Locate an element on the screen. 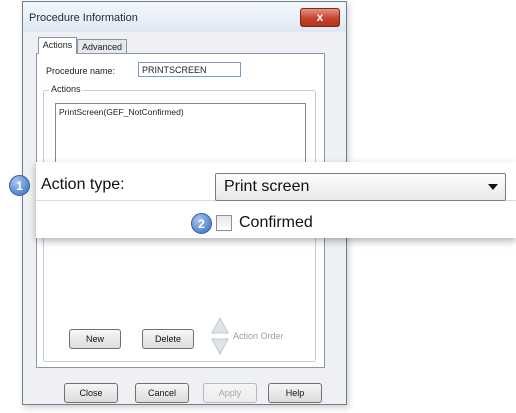 The image size is (516, 413). dropdown-arrow-icon is located at coordinates (493, 187).